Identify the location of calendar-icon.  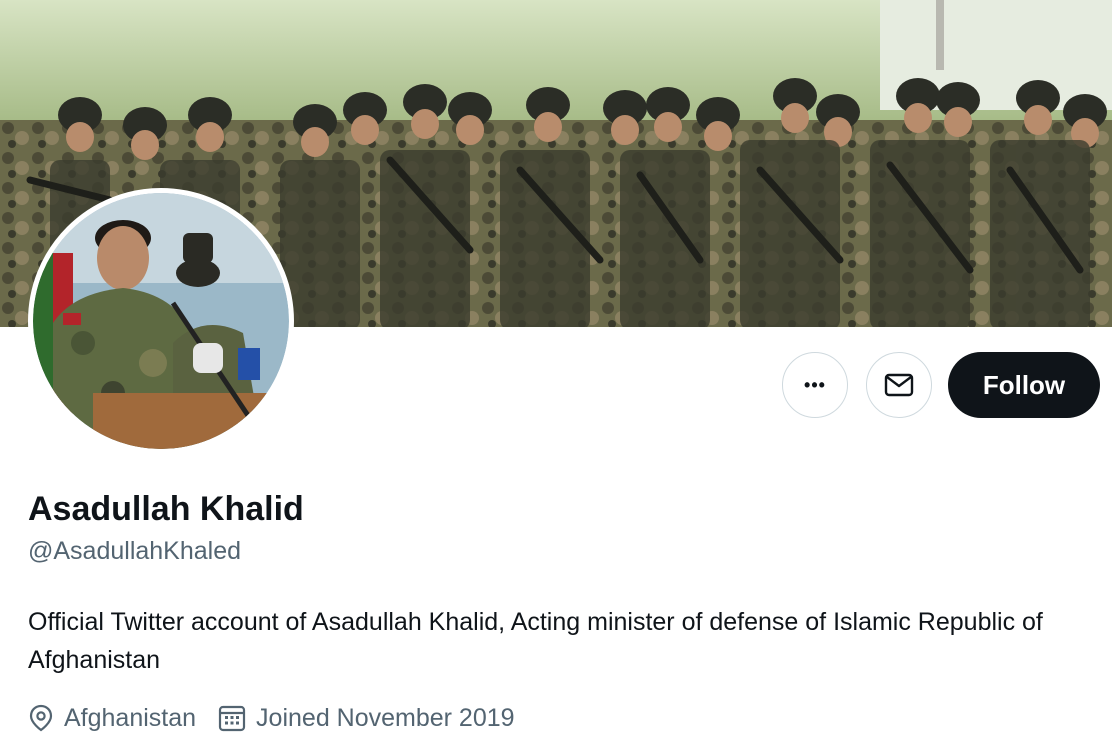
(232, 718).